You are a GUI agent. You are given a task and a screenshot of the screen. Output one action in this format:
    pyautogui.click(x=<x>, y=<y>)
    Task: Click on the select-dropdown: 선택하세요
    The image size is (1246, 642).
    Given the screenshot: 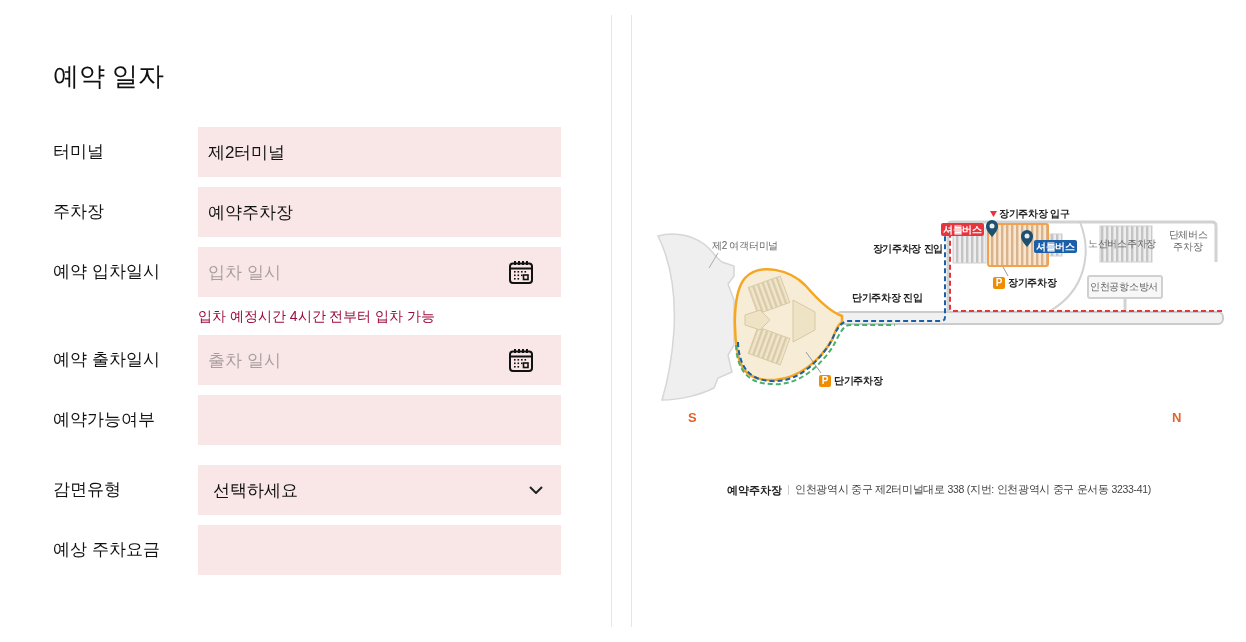 What is the action you would take?
    pyautogui.click(x=379, y=490)
    